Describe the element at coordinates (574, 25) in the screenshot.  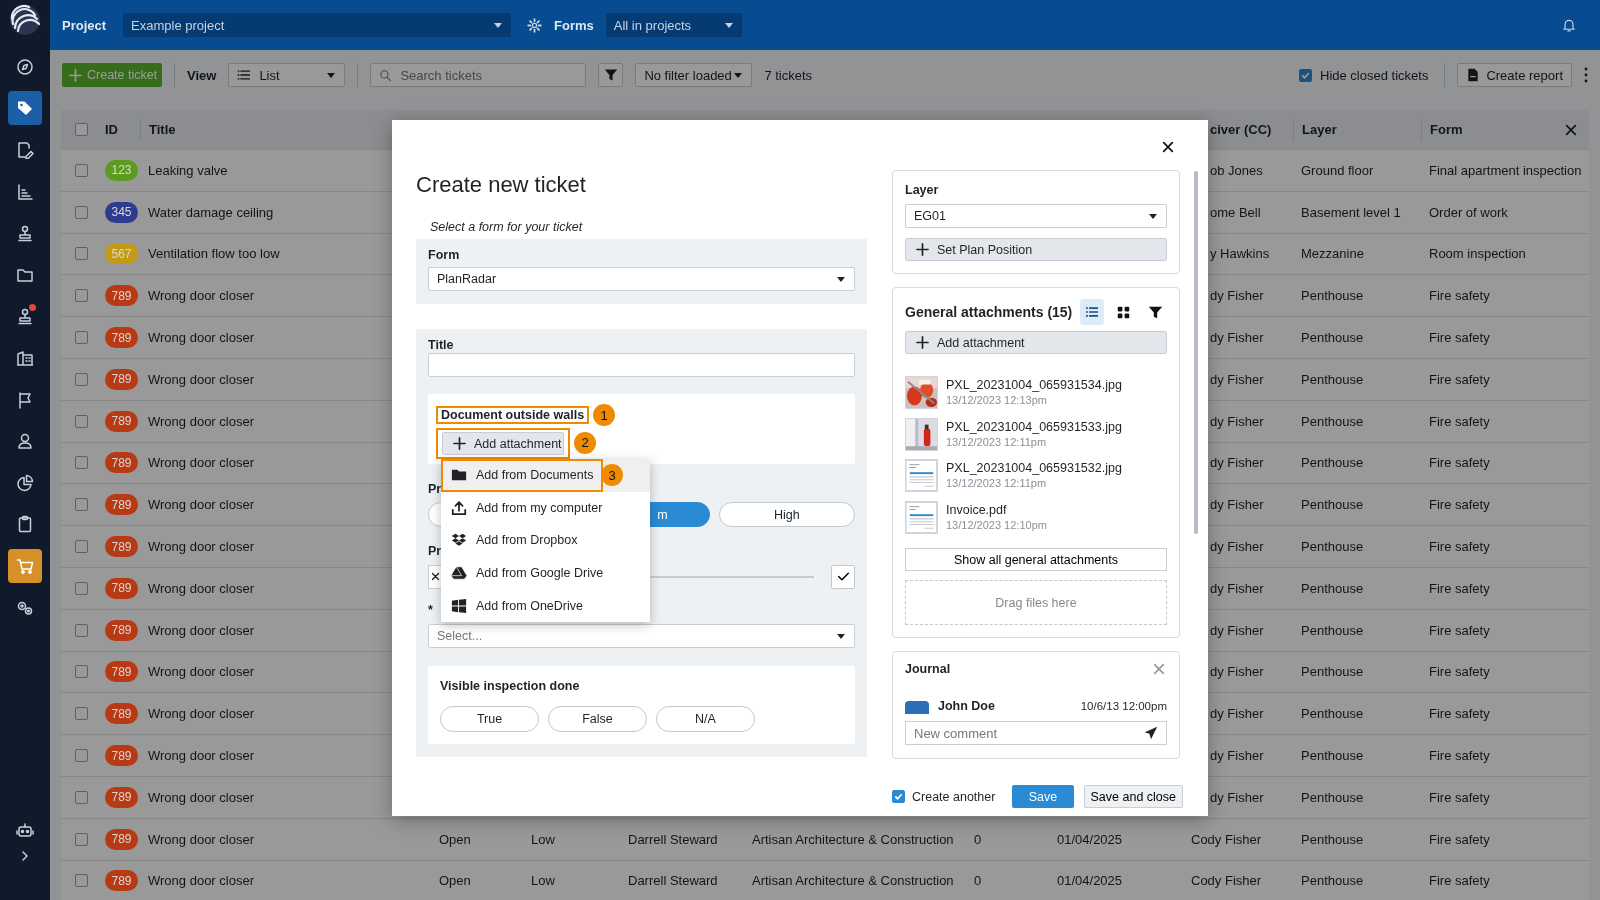
I see `forms-label: Forms` at that location.